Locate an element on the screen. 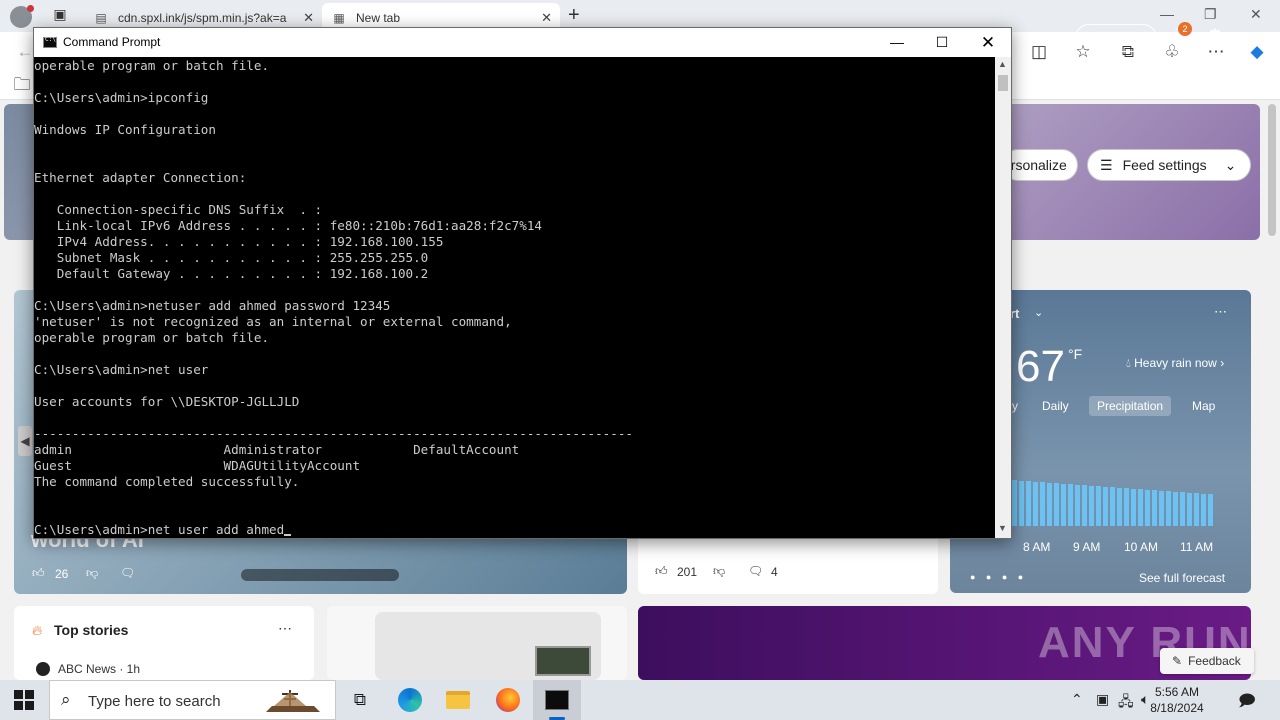 This screenshot has height=720, width=1280. copilot-icon: ◆ is located at coordinates (1257, 52).